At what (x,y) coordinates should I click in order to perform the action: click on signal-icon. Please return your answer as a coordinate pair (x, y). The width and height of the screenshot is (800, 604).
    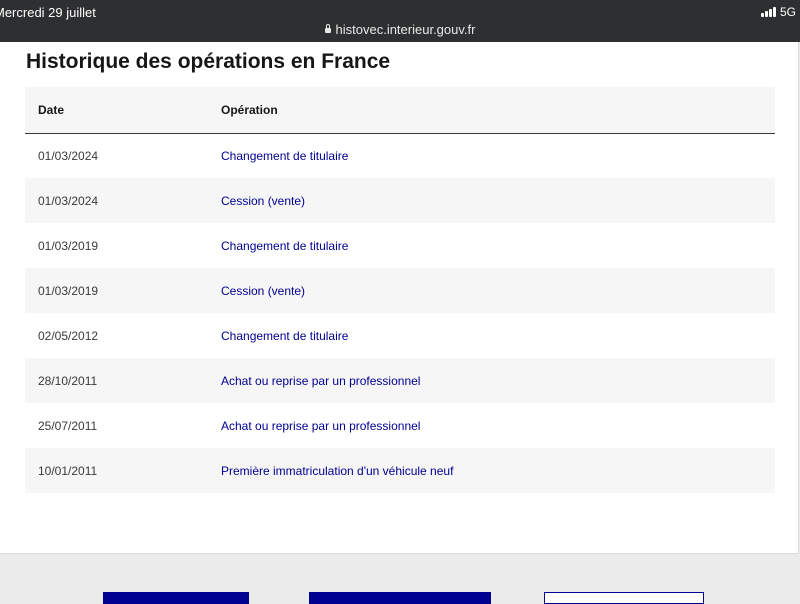
    Looking at the image, I should click on (768, 12).